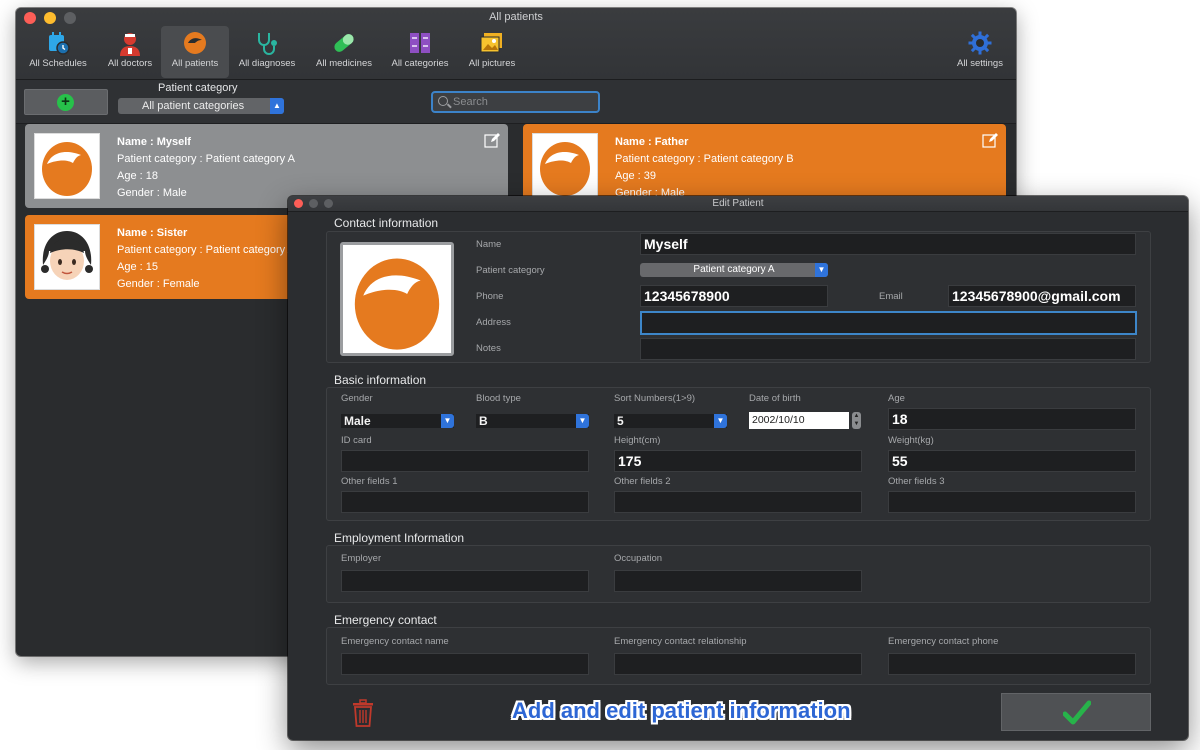 This screenshot has height=750, width=1200. Describe the element at coordinates (943, 641) in the screenshot. I see `emergency-phone-label: Emergency contact phone` at that location.